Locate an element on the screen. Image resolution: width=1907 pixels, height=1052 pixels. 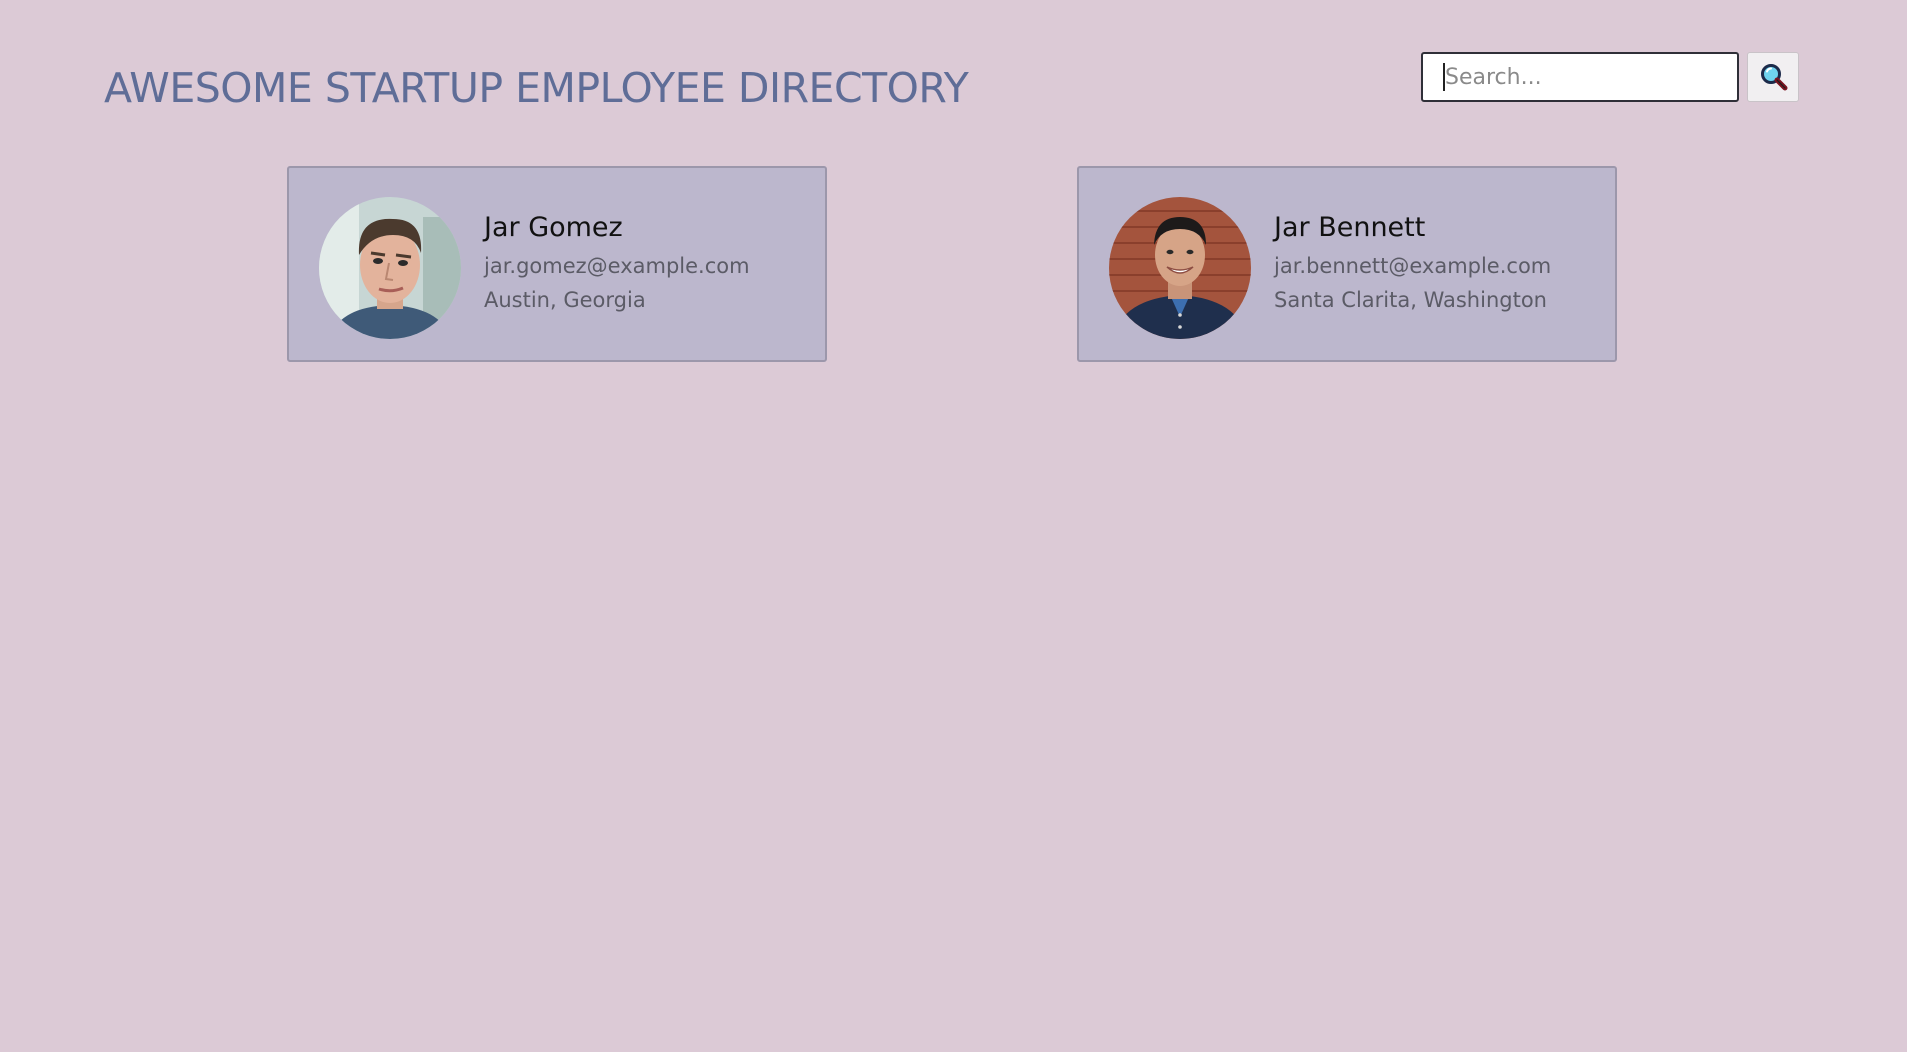
employee-email: jar.gomez@example.com is located at coordinates (617, 266).